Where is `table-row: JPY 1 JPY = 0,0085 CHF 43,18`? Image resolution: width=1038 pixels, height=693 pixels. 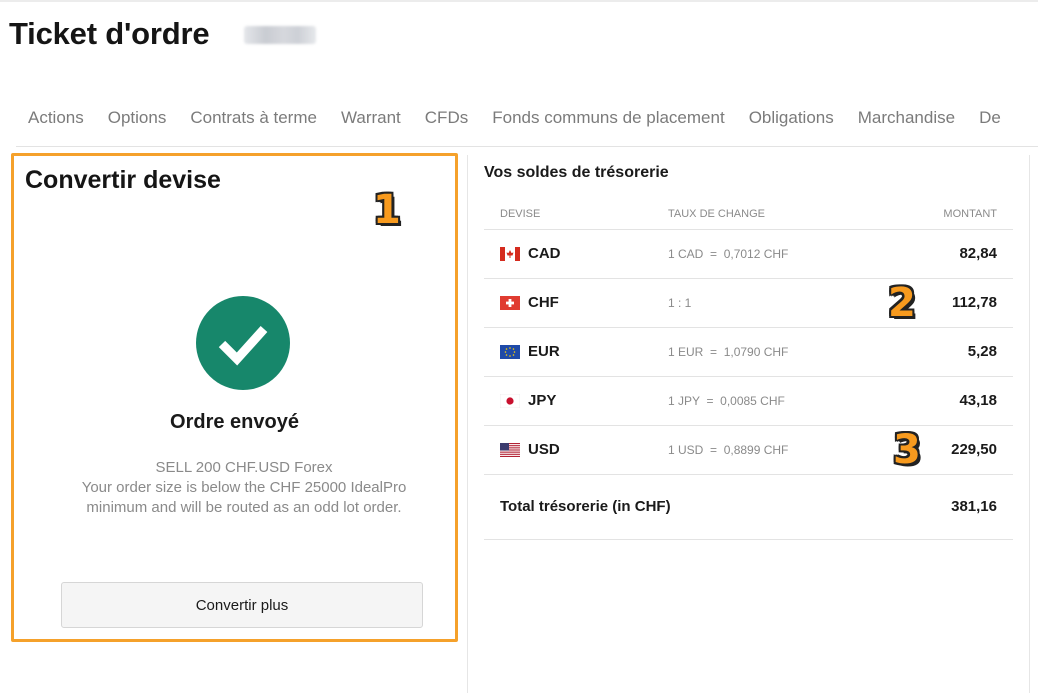 table-row: JPY 1 JPY = 0,0085 CHF 43,18 is located at coordinates (748, 401).